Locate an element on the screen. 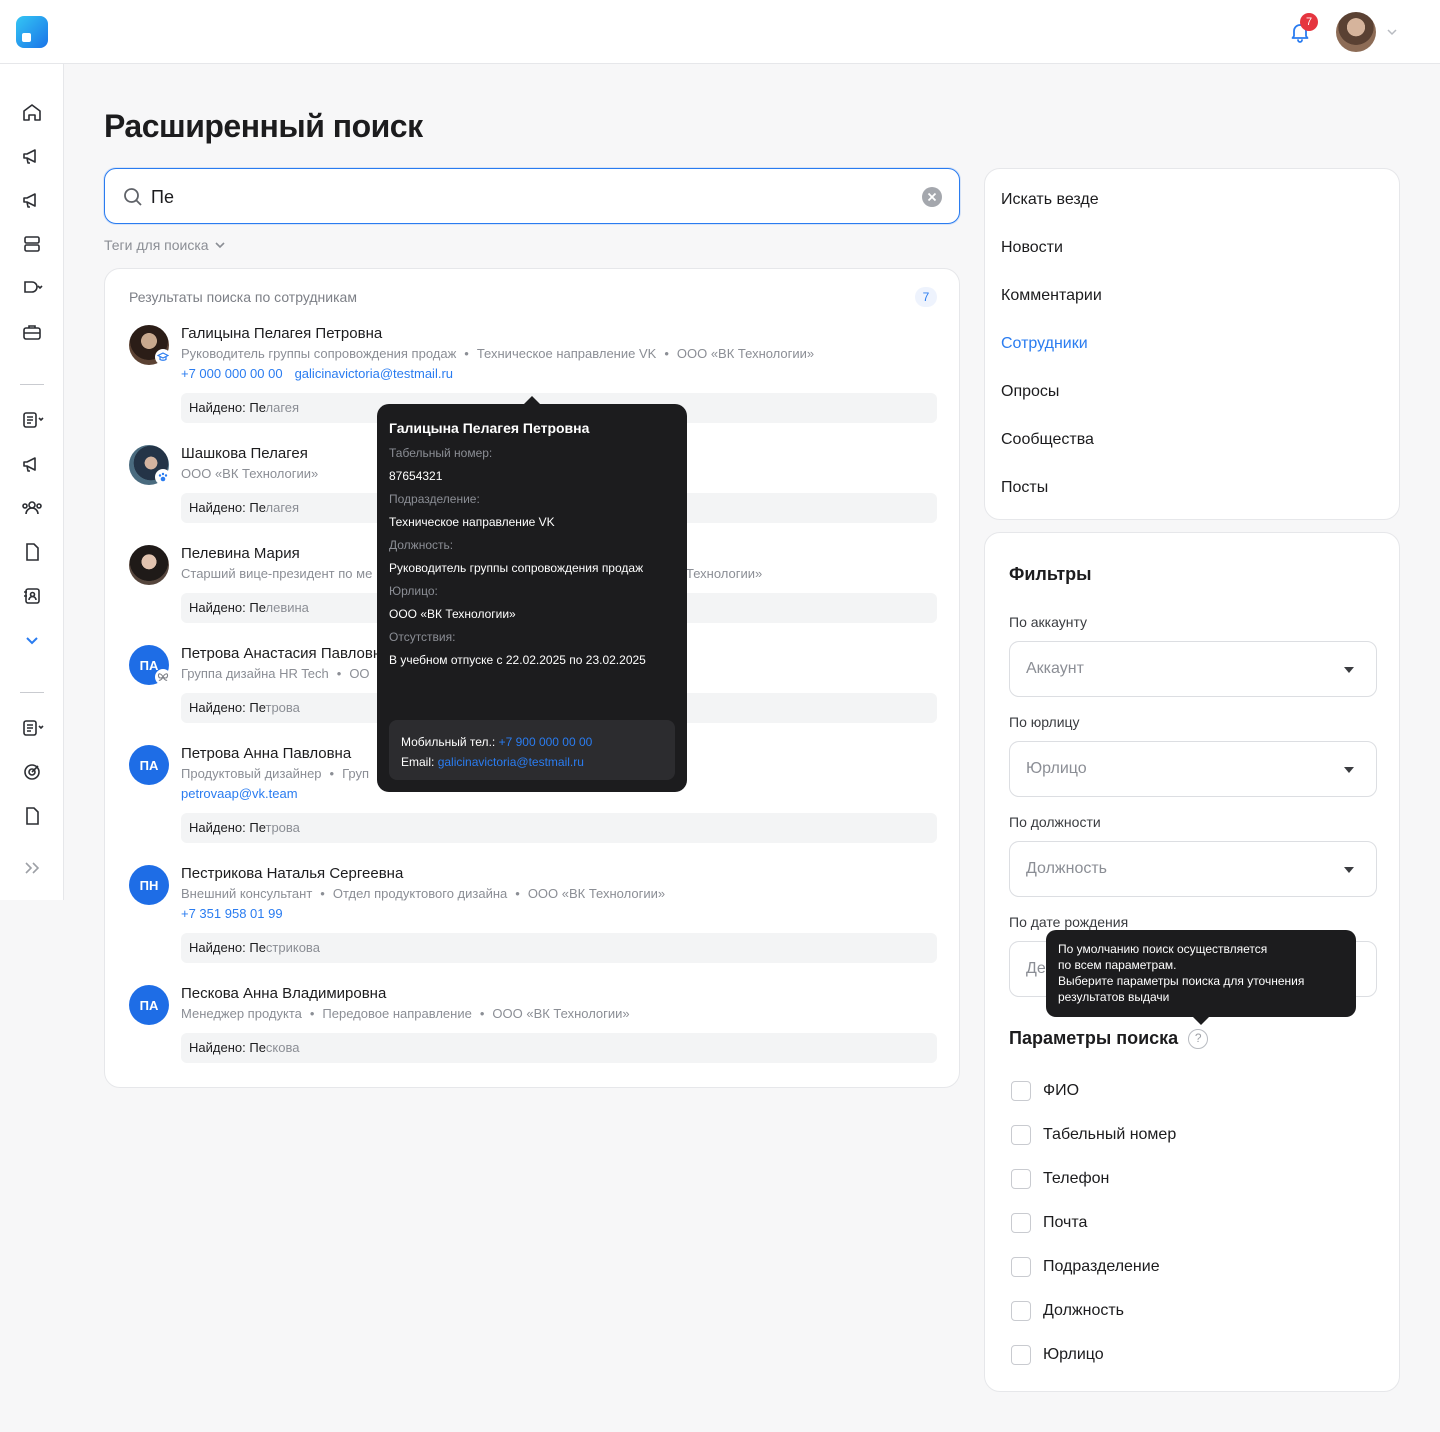 Image resolution: width=1440 pixels, height=1432 pixels. email-link: petrovaap@vk.team is located at coordinates (239, 793).